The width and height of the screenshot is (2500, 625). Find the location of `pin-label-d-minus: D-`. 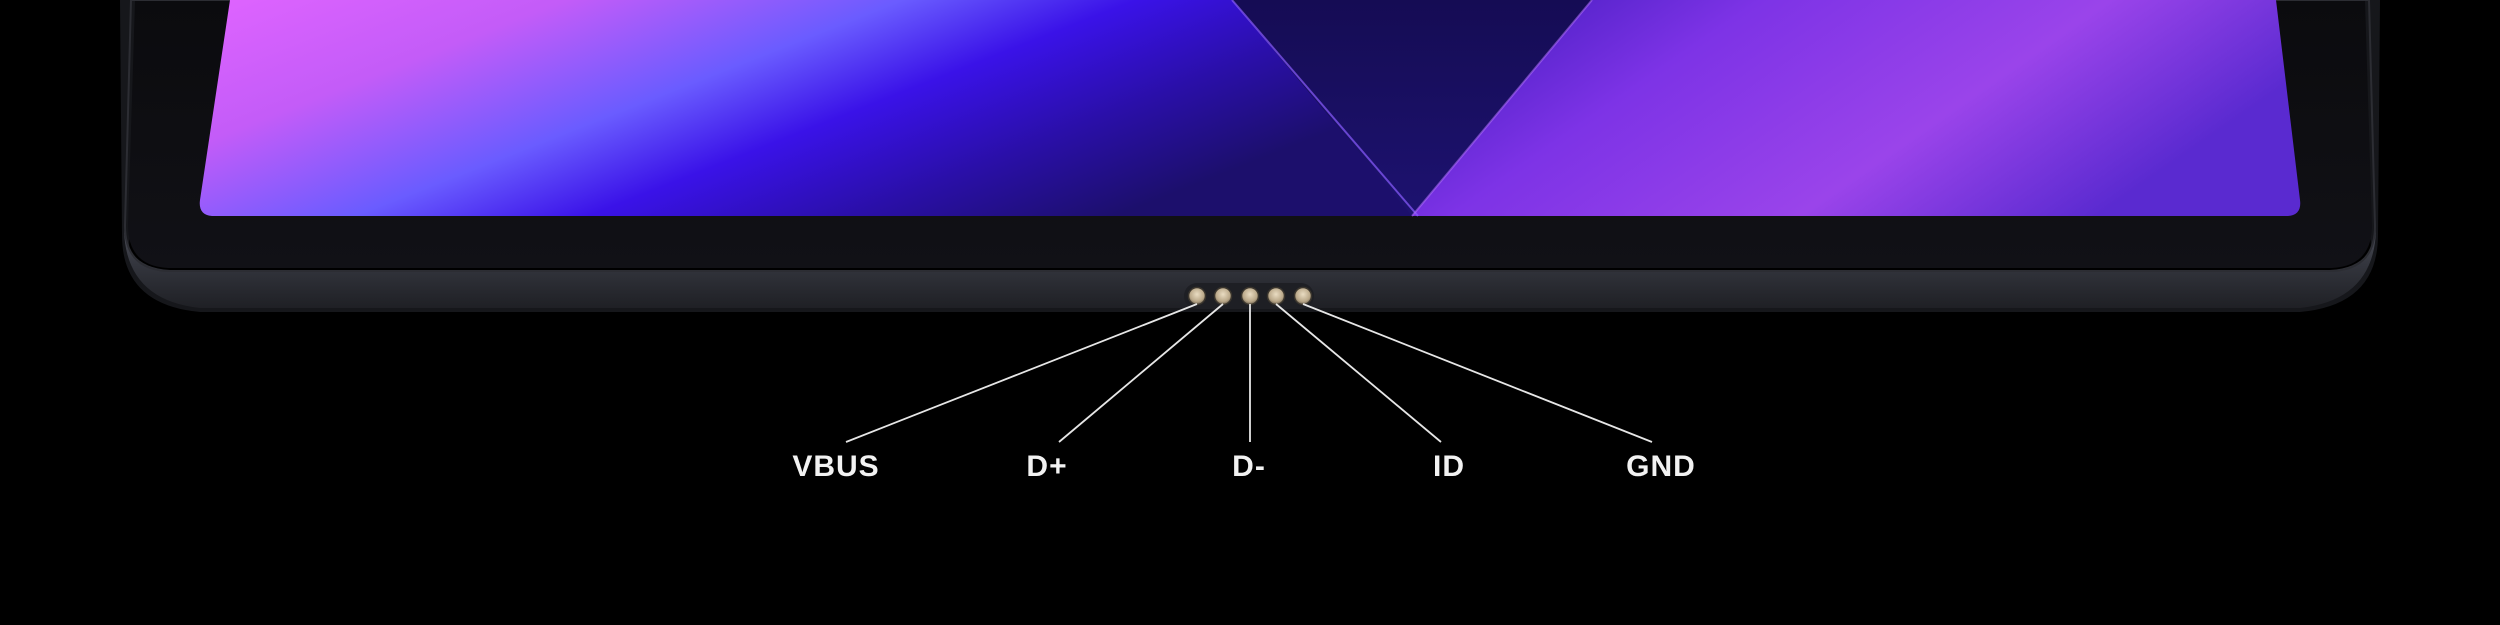

pin-label-d-minus: D- is located at coordinates (1249, 466).